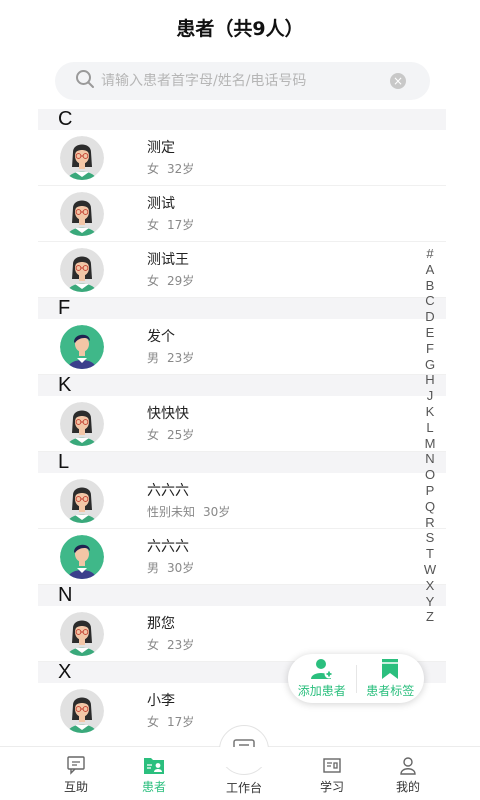  I want to click on tab-label: 互助, so click(75, 787).